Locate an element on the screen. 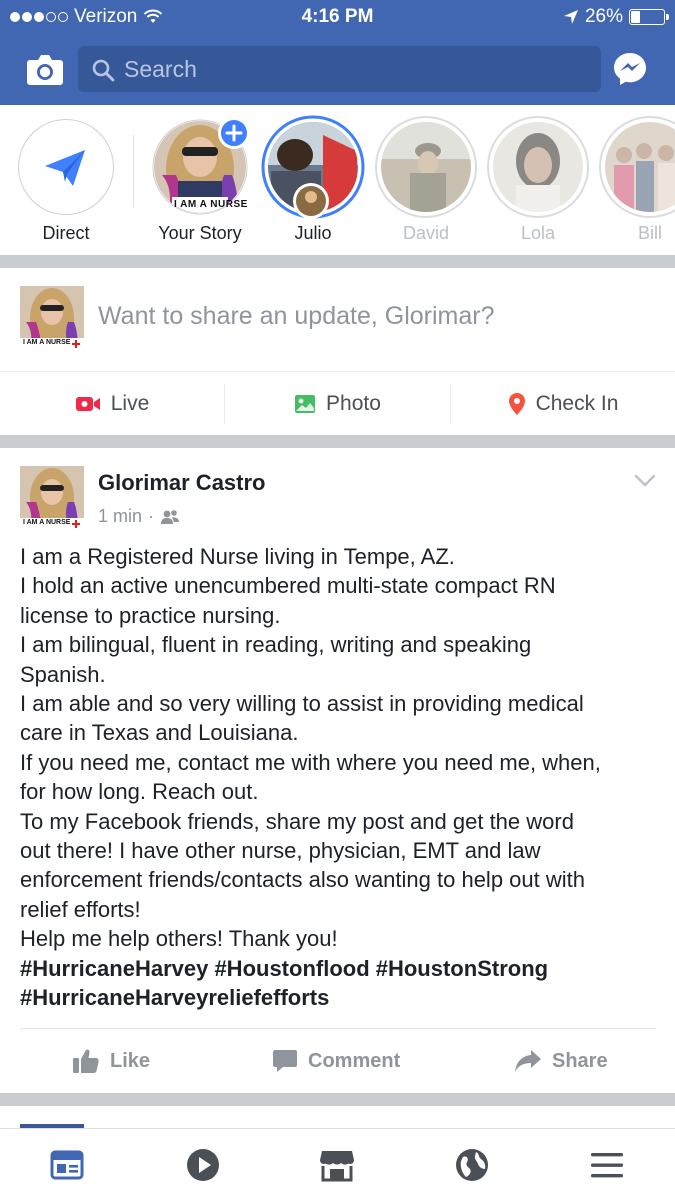  marketplace-icon is located at coordinates (337, 1165).